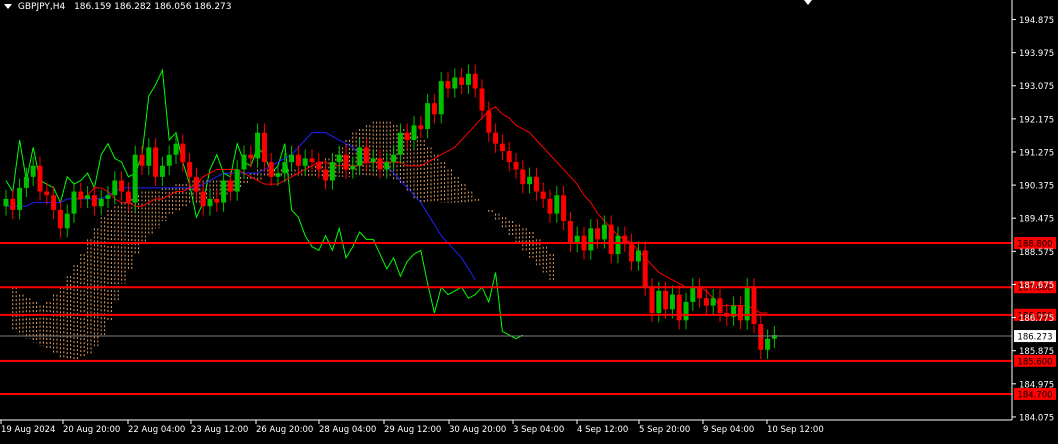  I want to click on price-tick-label: 192.175, so click(1036, 120).